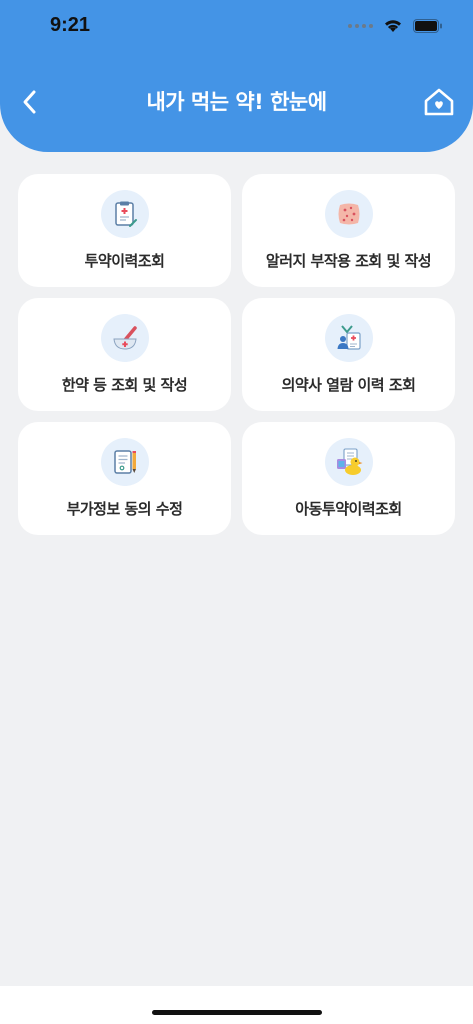 The image size is (473, 1024). I want to click on menu-card-access-history: 의약사 열람 이력 조회, so click(348, 354).